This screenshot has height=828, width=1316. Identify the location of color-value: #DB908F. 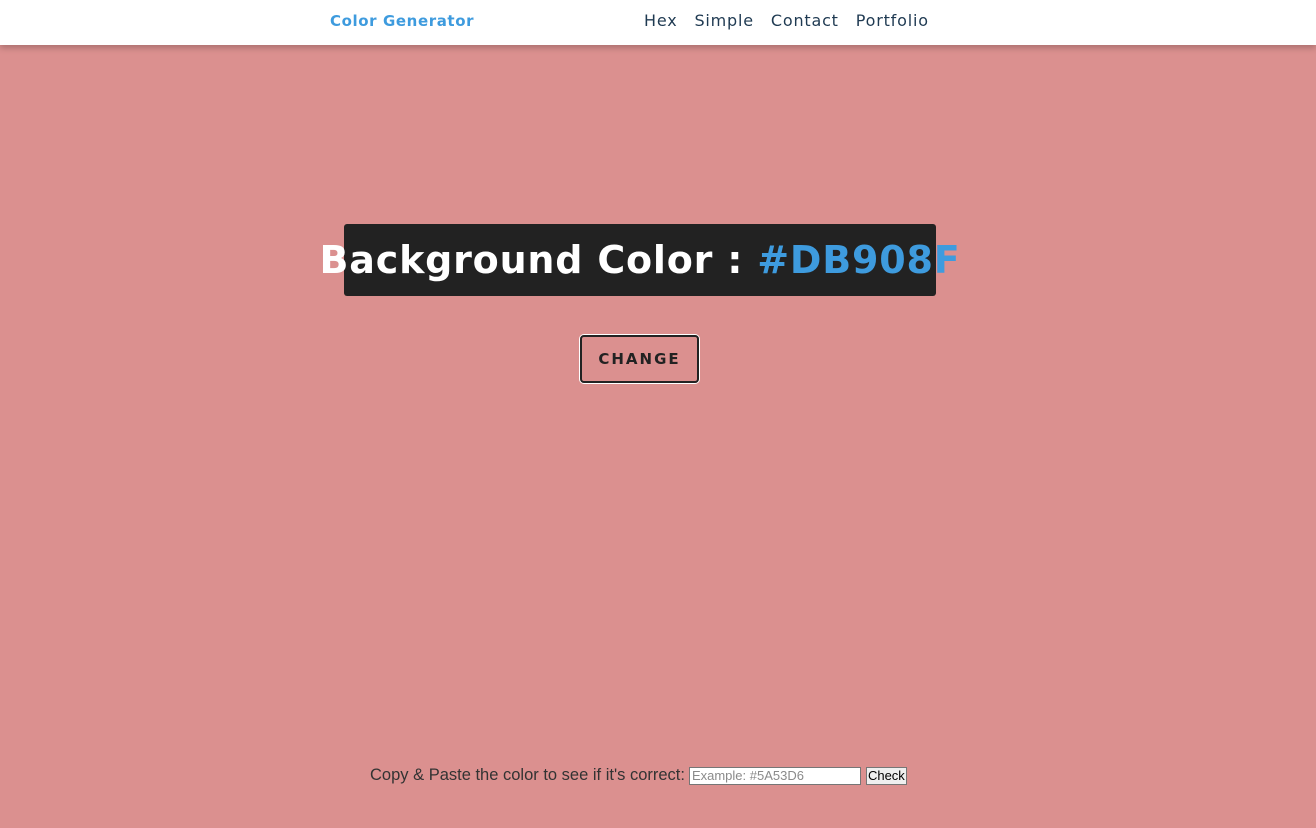
(859, 260).